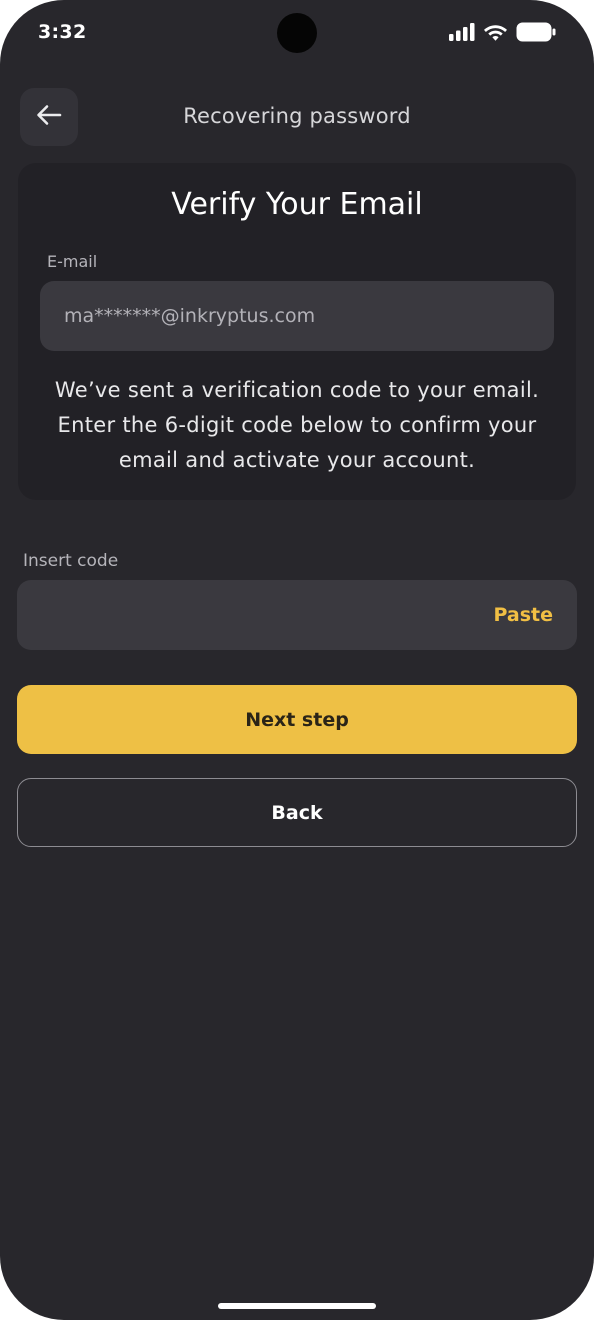 This screenshot has height=1320, width=594. I want to click on back-button: Back, so click(297, 812).